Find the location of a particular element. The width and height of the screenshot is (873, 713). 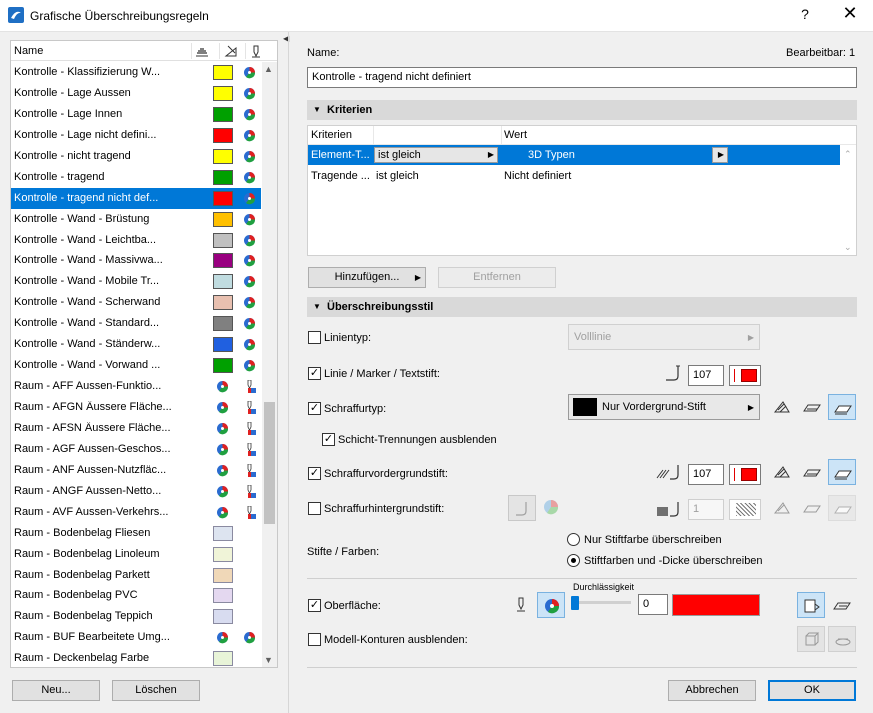

bg-pen-picker-icon is located at coordinates (522, 508).